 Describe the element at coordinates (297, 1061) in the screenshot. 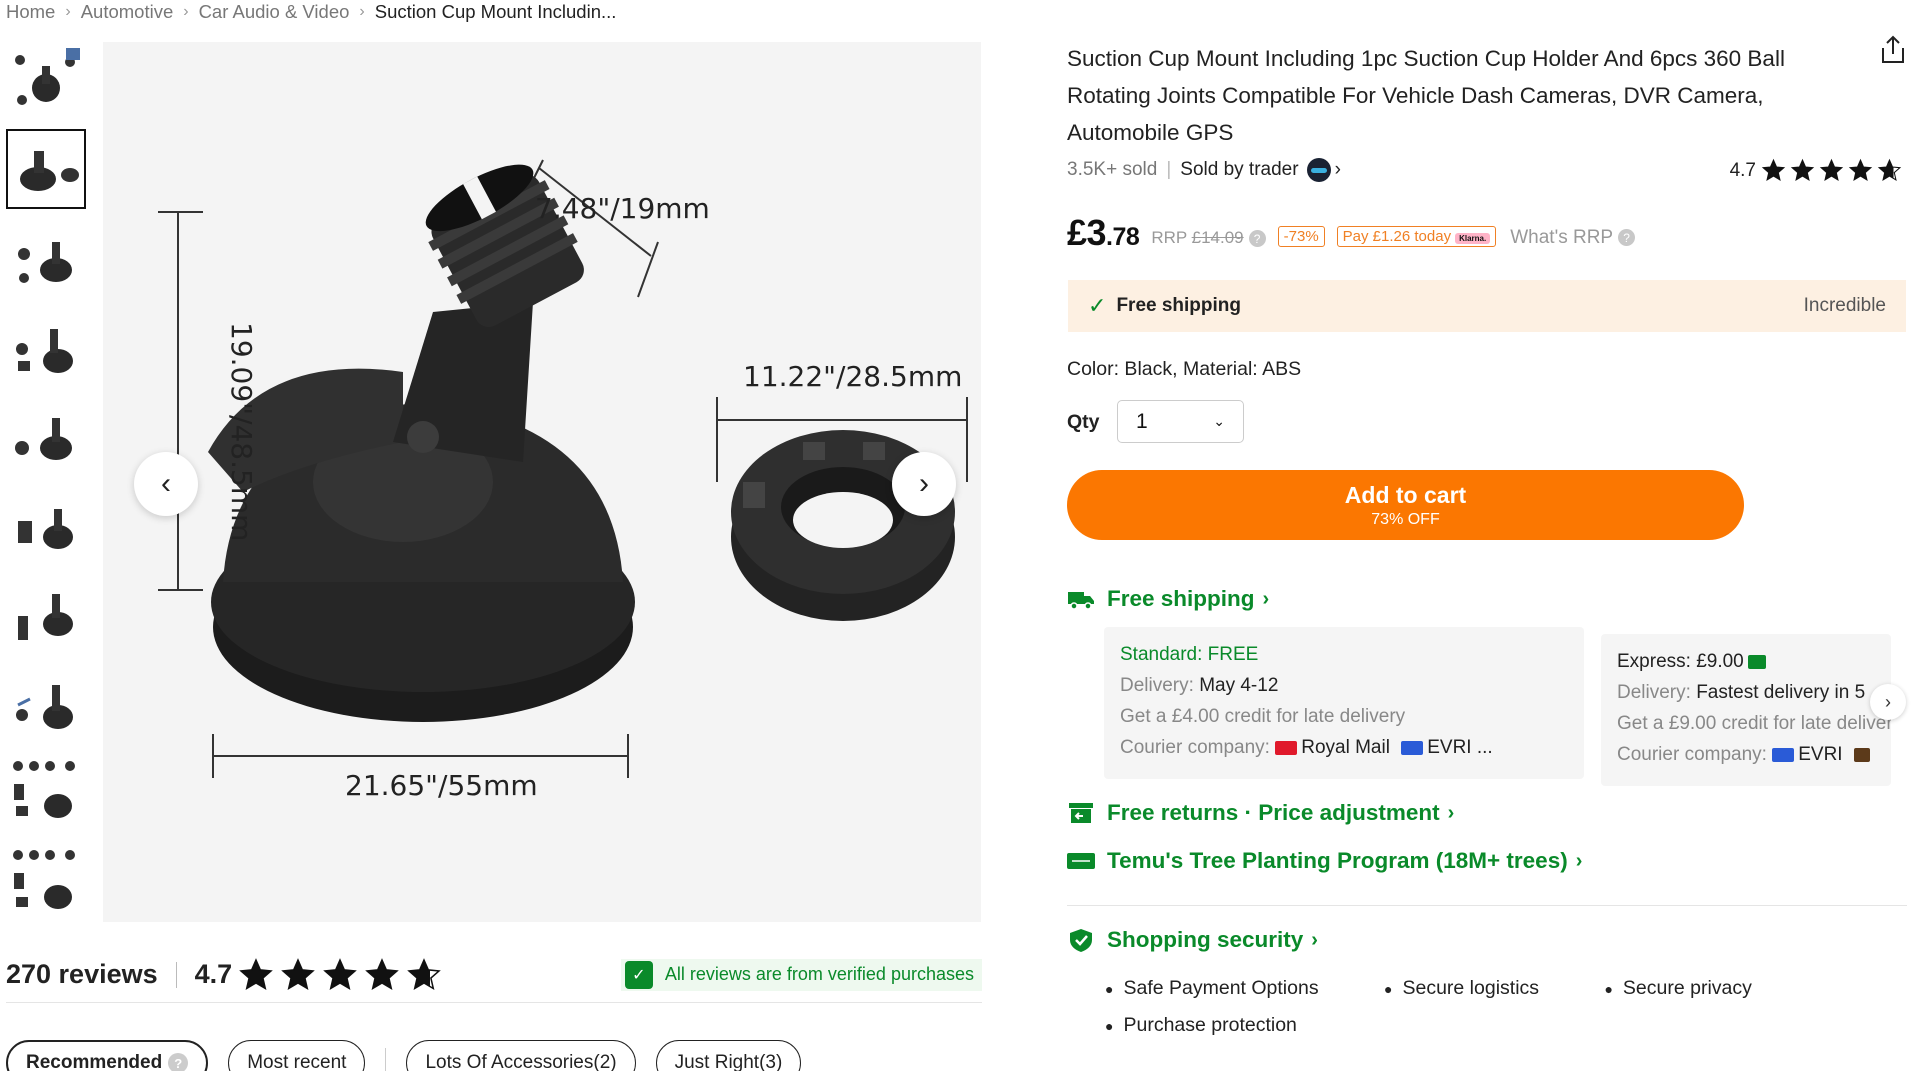

I see `filter-label: Most recent` at that location.